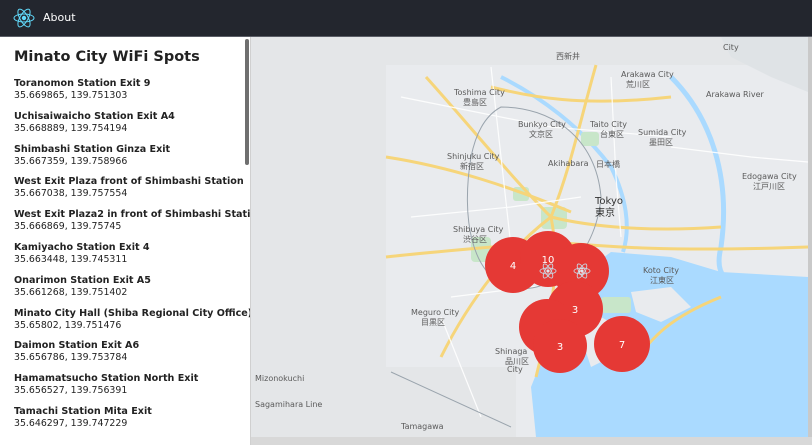 Image resolution: width=812 pixels, height=445 pixels. I want to click on place-label: 台東区, so click(612, 134).